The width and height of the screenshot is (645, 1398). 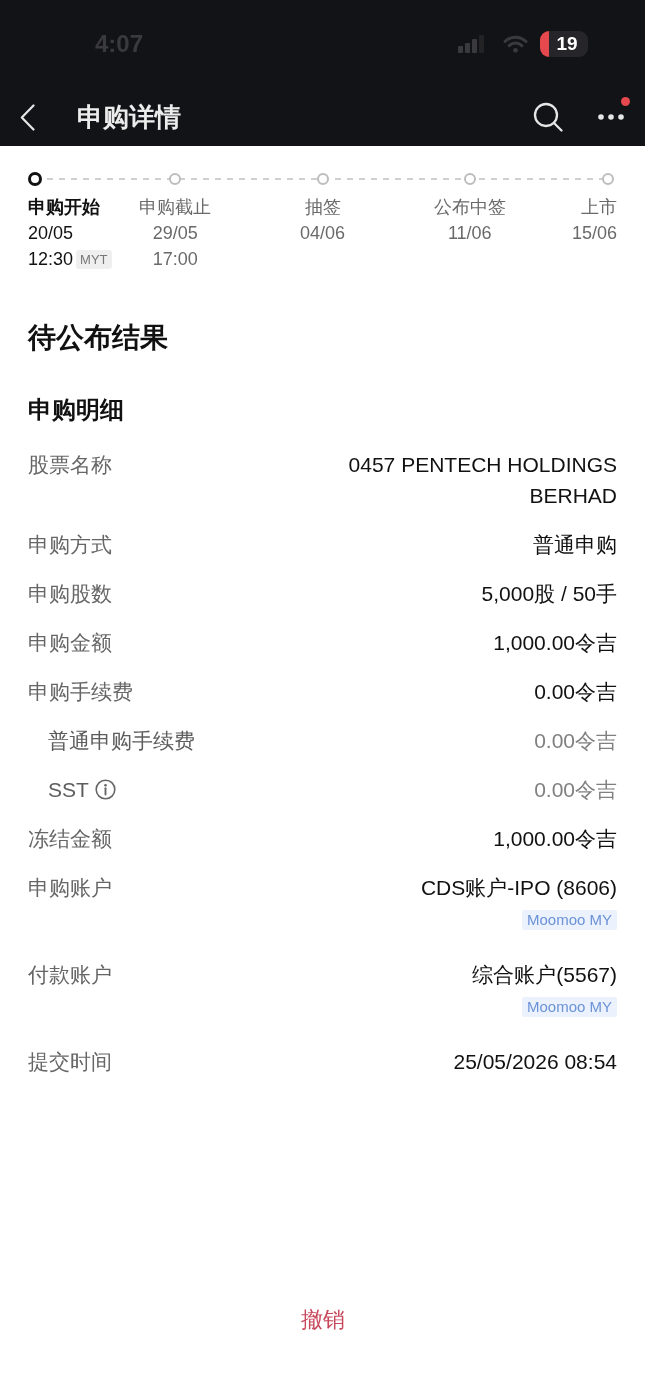 What do you see at coordinates (68, 790) in the screenshot?
I see `detail-label: SST` at bounding box center [68, 790].